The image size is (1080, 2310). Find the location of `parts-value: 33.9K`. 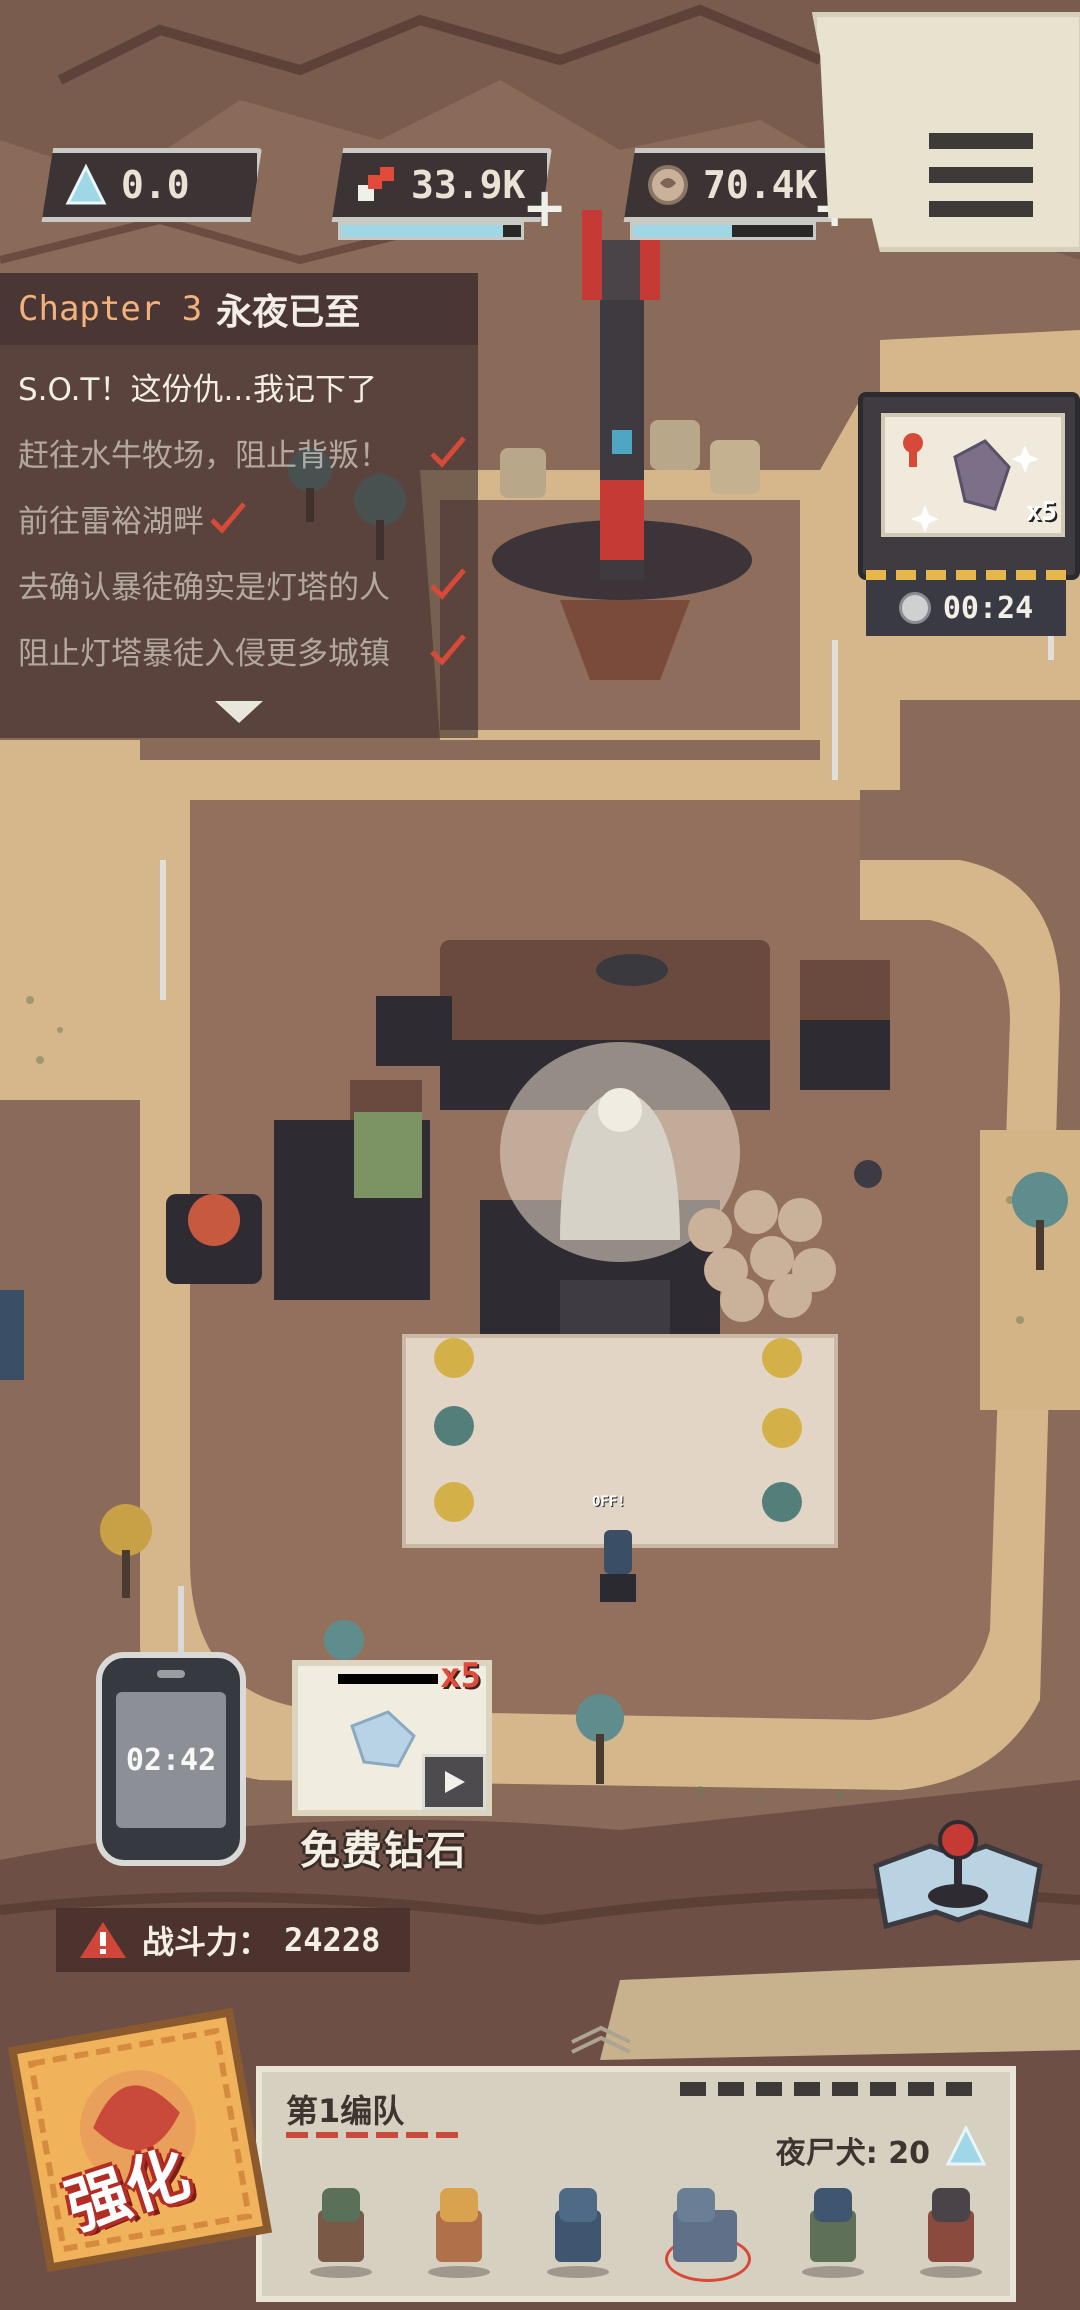

parts-value: 33.9K is located at coordinates (468, 185).